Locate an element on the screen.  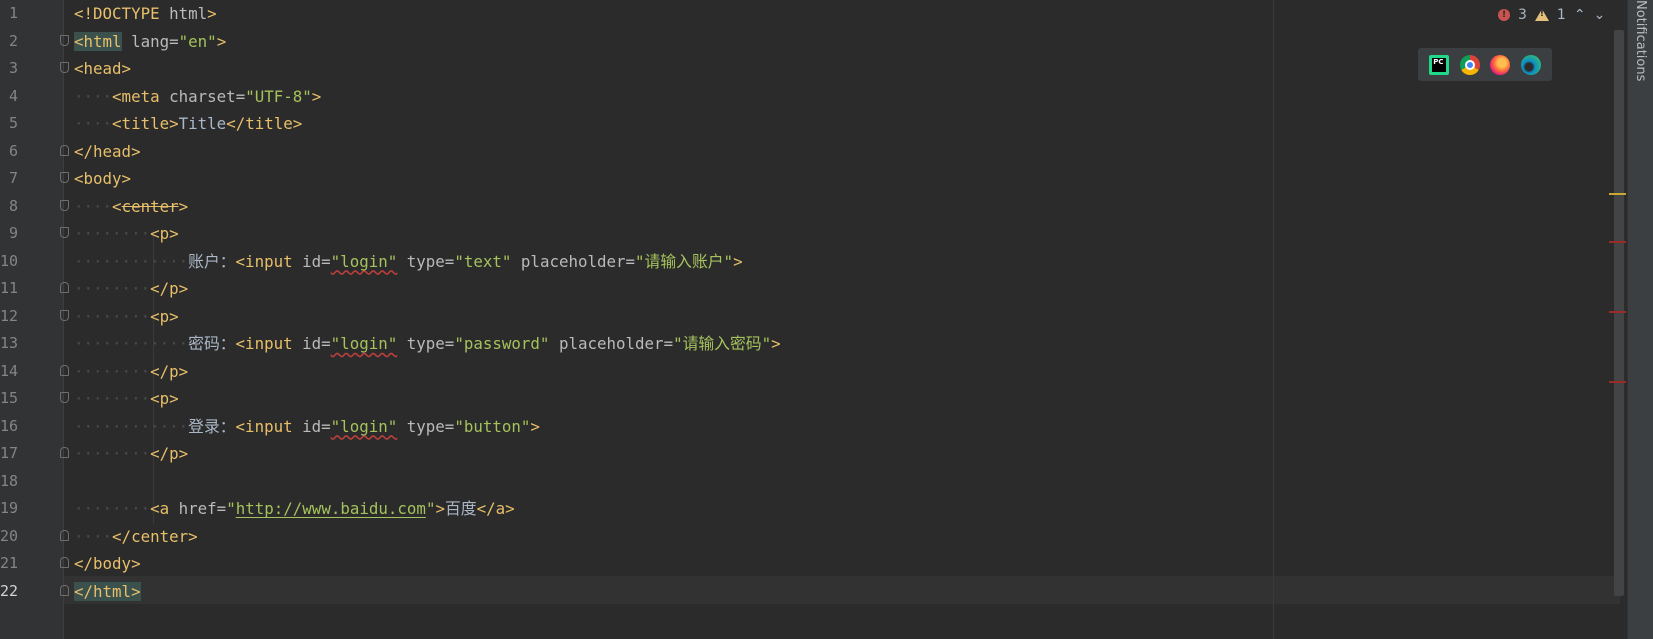
code-line-11: ········</p> is located at coordinates (131, 289).